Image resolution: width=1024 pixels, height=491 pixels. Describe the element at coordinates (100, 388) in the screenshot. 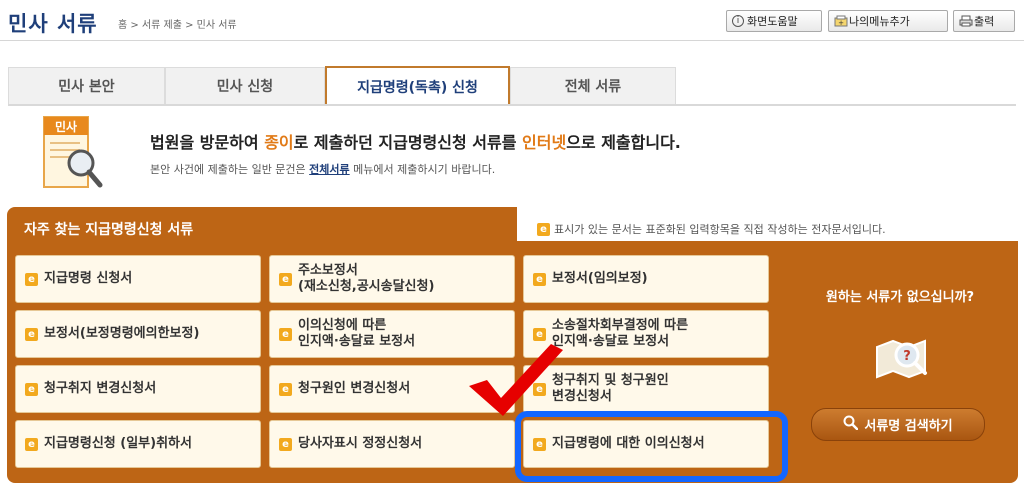

I see `doc-label: 청구취지 변경신청서` at that location.